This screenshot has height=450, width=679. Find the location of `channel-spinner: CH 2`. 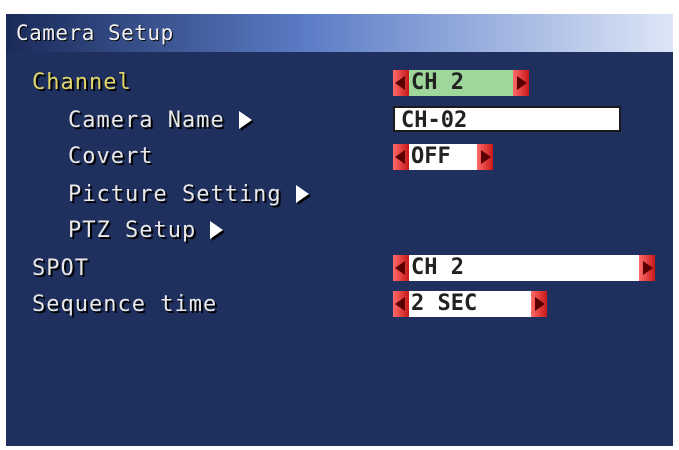

channel-spinner: CH 2 is located at coordinates (461, 83).